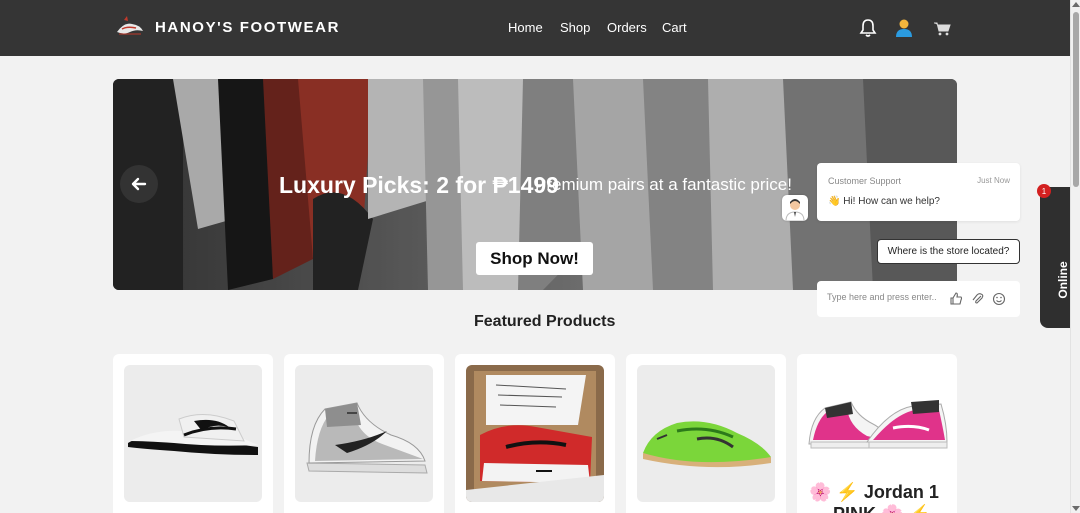 This screenshot has width=1080, height=513. I want to click on chat-toggle-tab: Online, so click(1055, 257).